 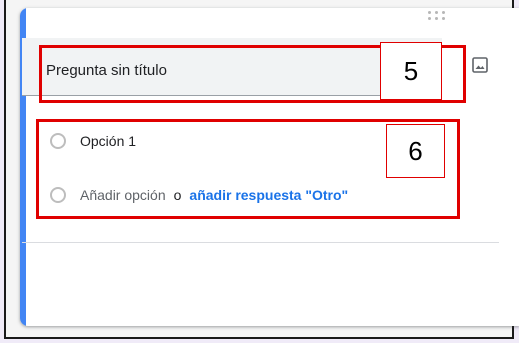 What do you see at coordinates (480, 65) in the screenshot?
I see `add-image-icon` at bounding box center [480, 65].